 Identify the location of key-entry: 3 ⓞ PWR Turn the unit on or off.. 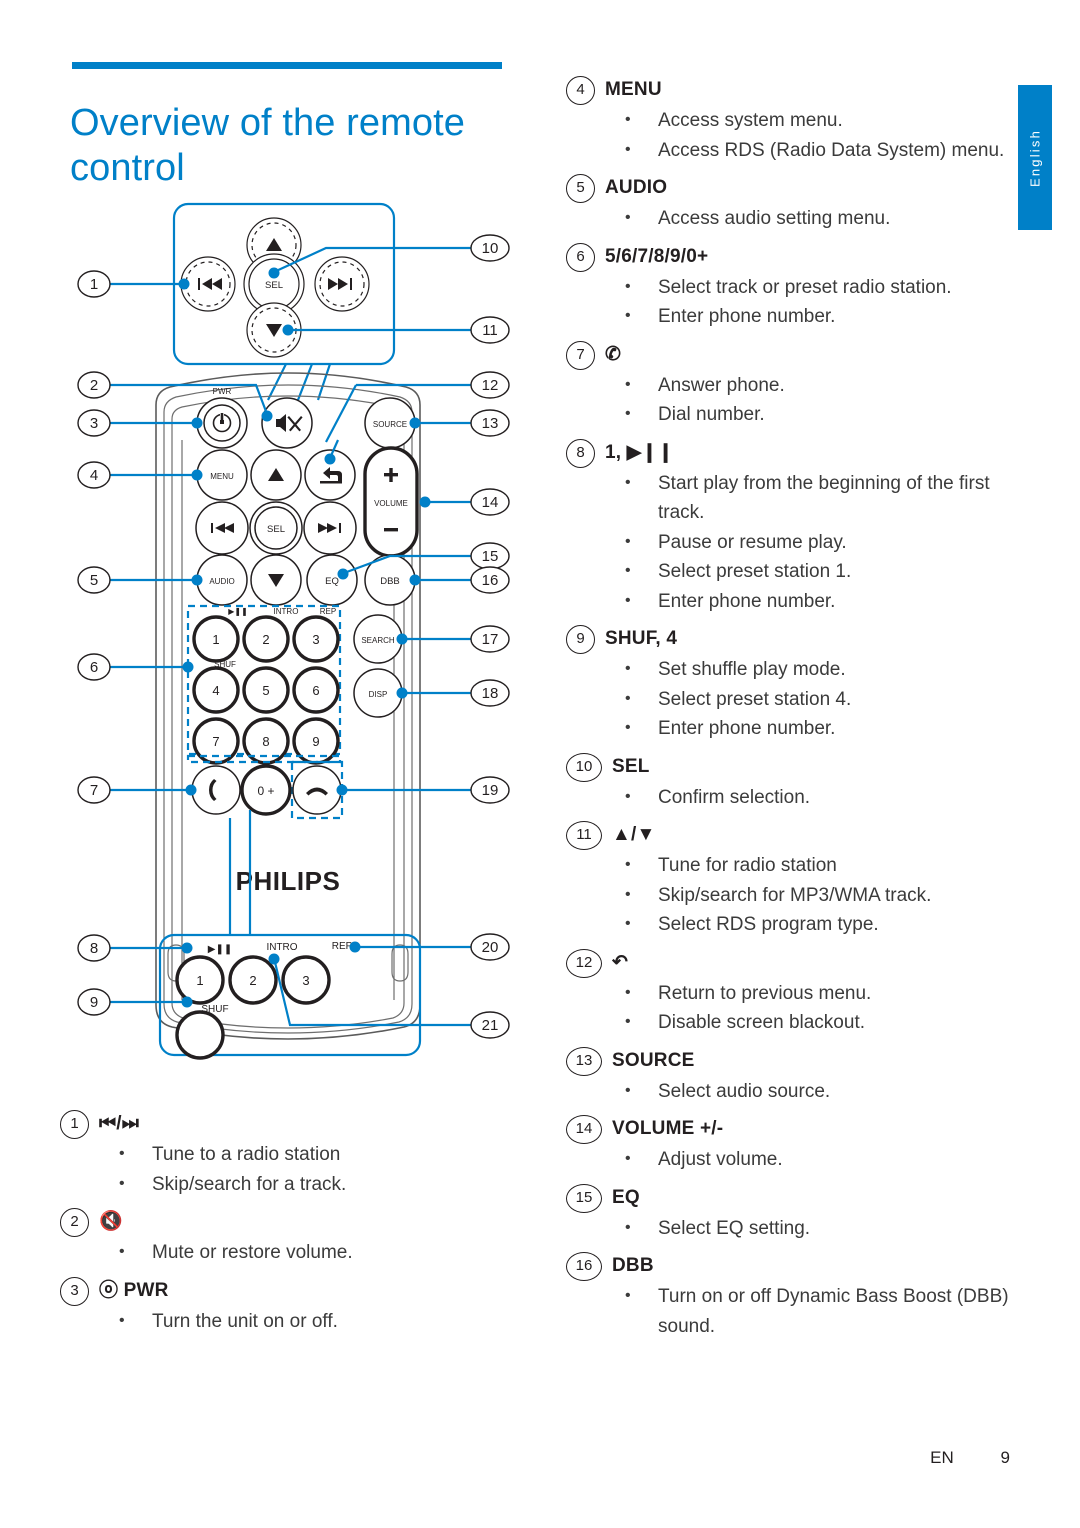
(290, 1306).